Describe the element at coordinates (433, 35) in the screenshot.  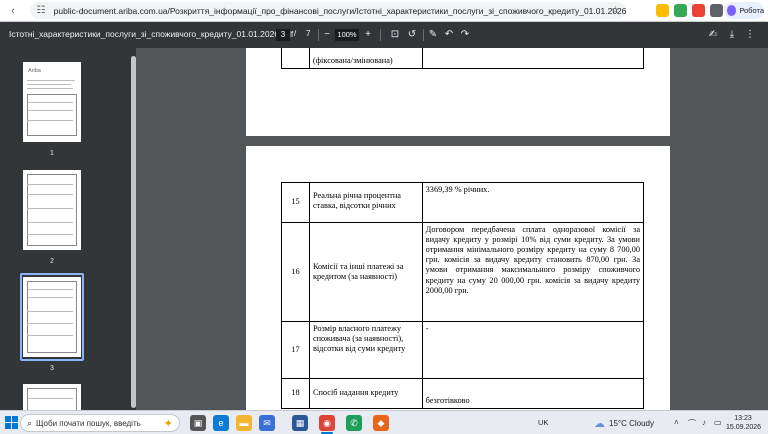
I see `draw-icon: ✎` at that location.